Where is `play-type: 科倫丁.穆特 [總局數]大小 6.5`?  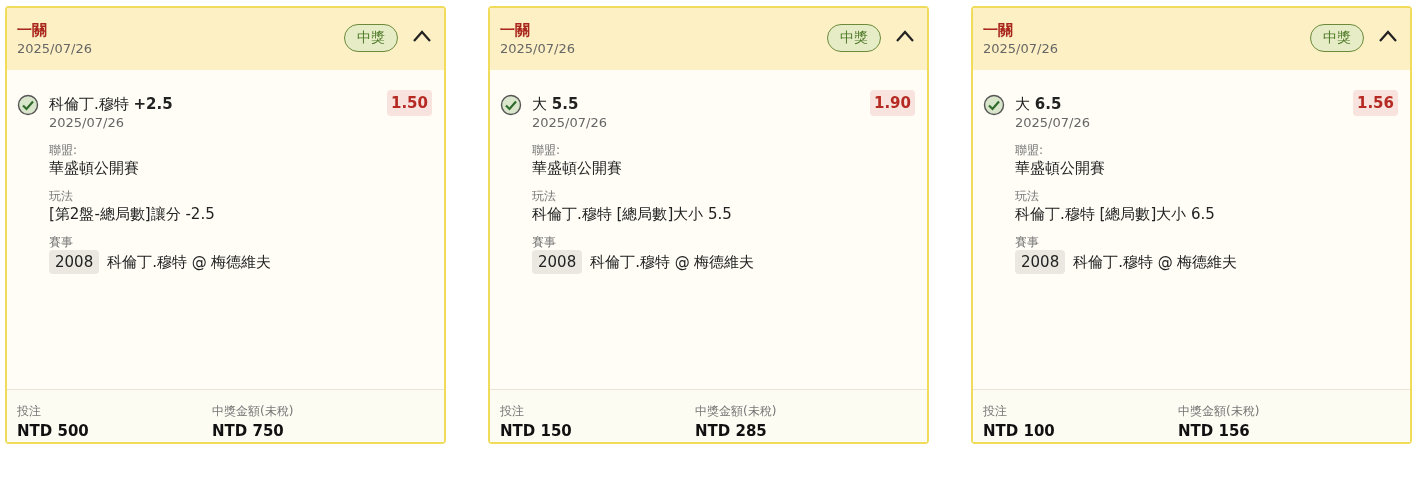
play-type: 科倫丁.穆特 [總局數]大小 6.5 is located at coordinates (1115, 214).